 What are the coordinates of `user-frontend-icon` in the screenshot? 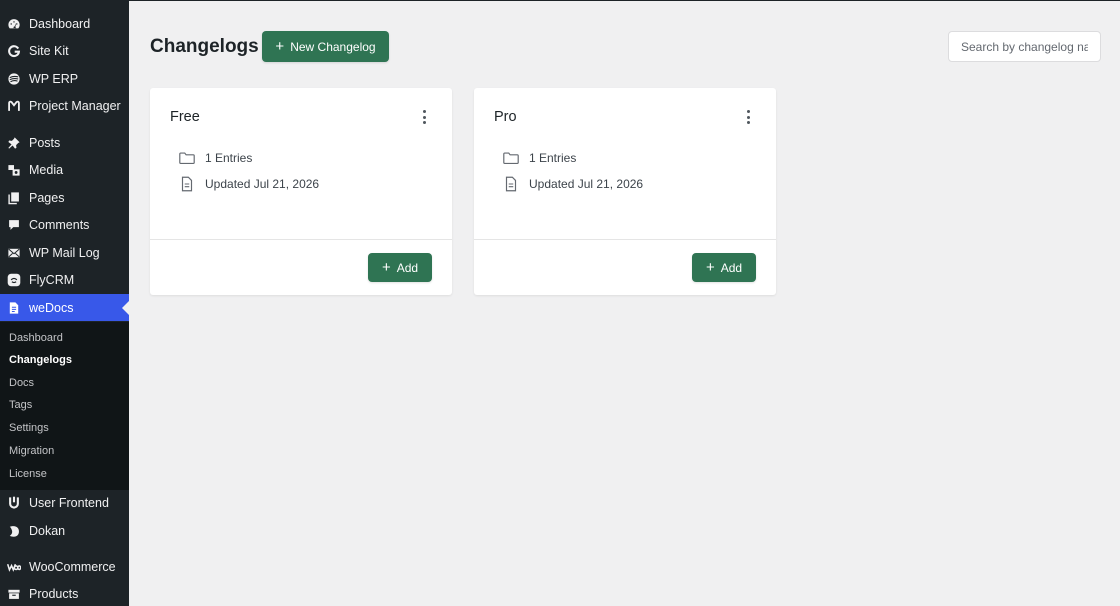 It's located at (14, 503).